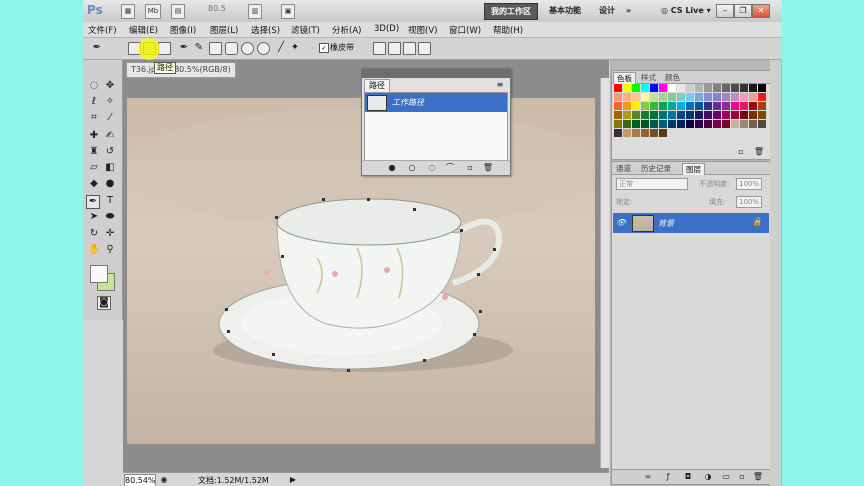 Image resolution: width=864 pixels, height=486 pixels. Describe the element at coordinates (184, 48) in the screenshot. I see `pen-icon: ✒` at that location.